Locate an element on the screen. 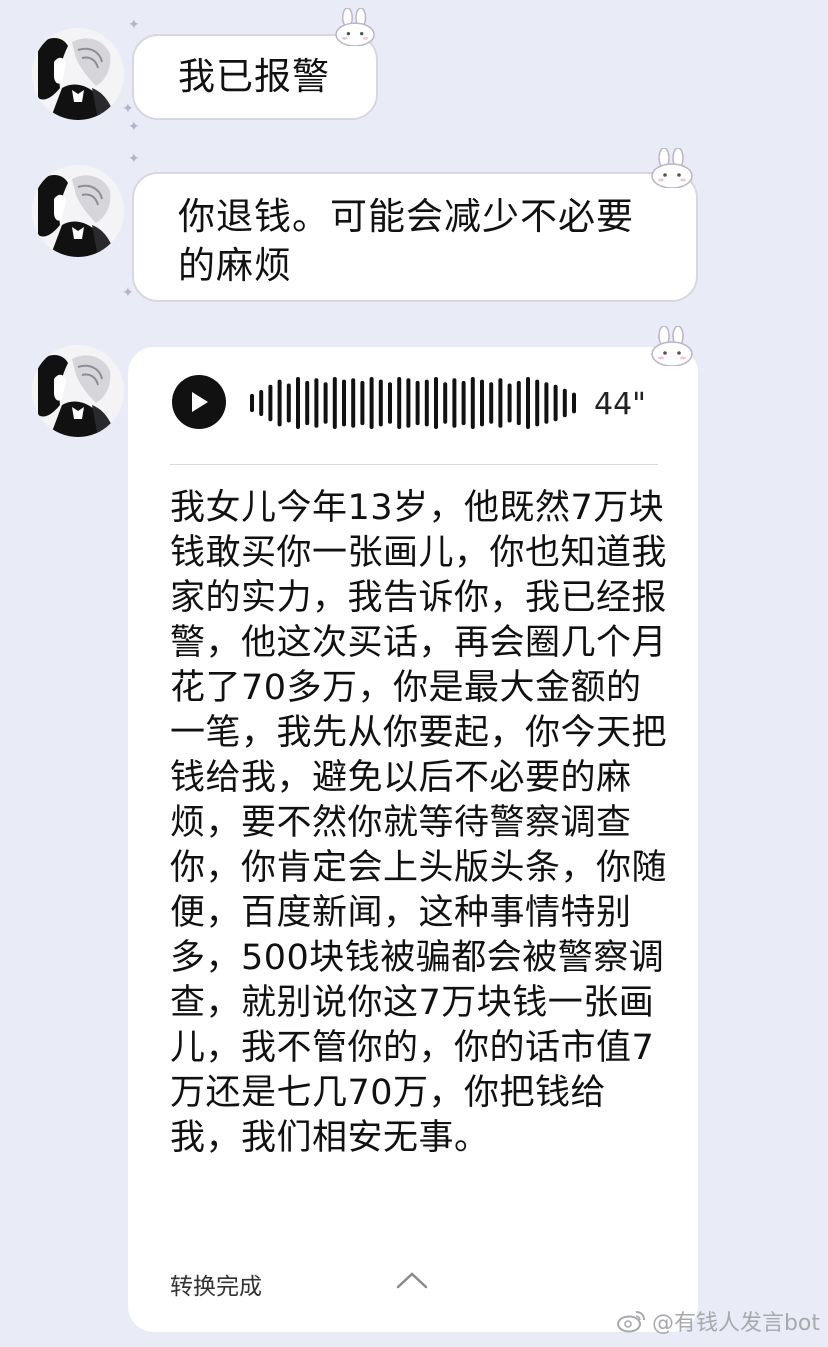  divider is located at coordinates (414, 464).